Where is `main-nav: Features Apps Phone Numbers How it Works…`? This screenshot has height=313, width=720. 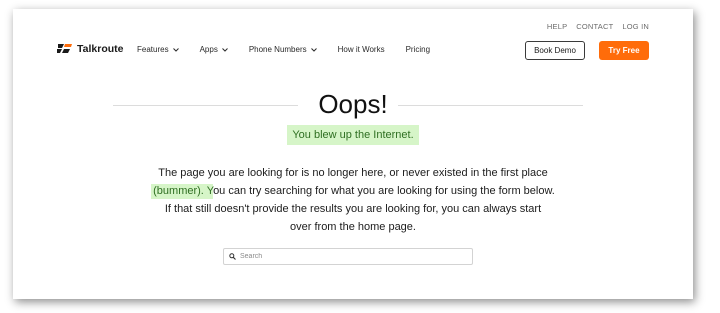 main-nav: Features Apps Phone Numbers How it Works… is located at coordinates (283, 49).